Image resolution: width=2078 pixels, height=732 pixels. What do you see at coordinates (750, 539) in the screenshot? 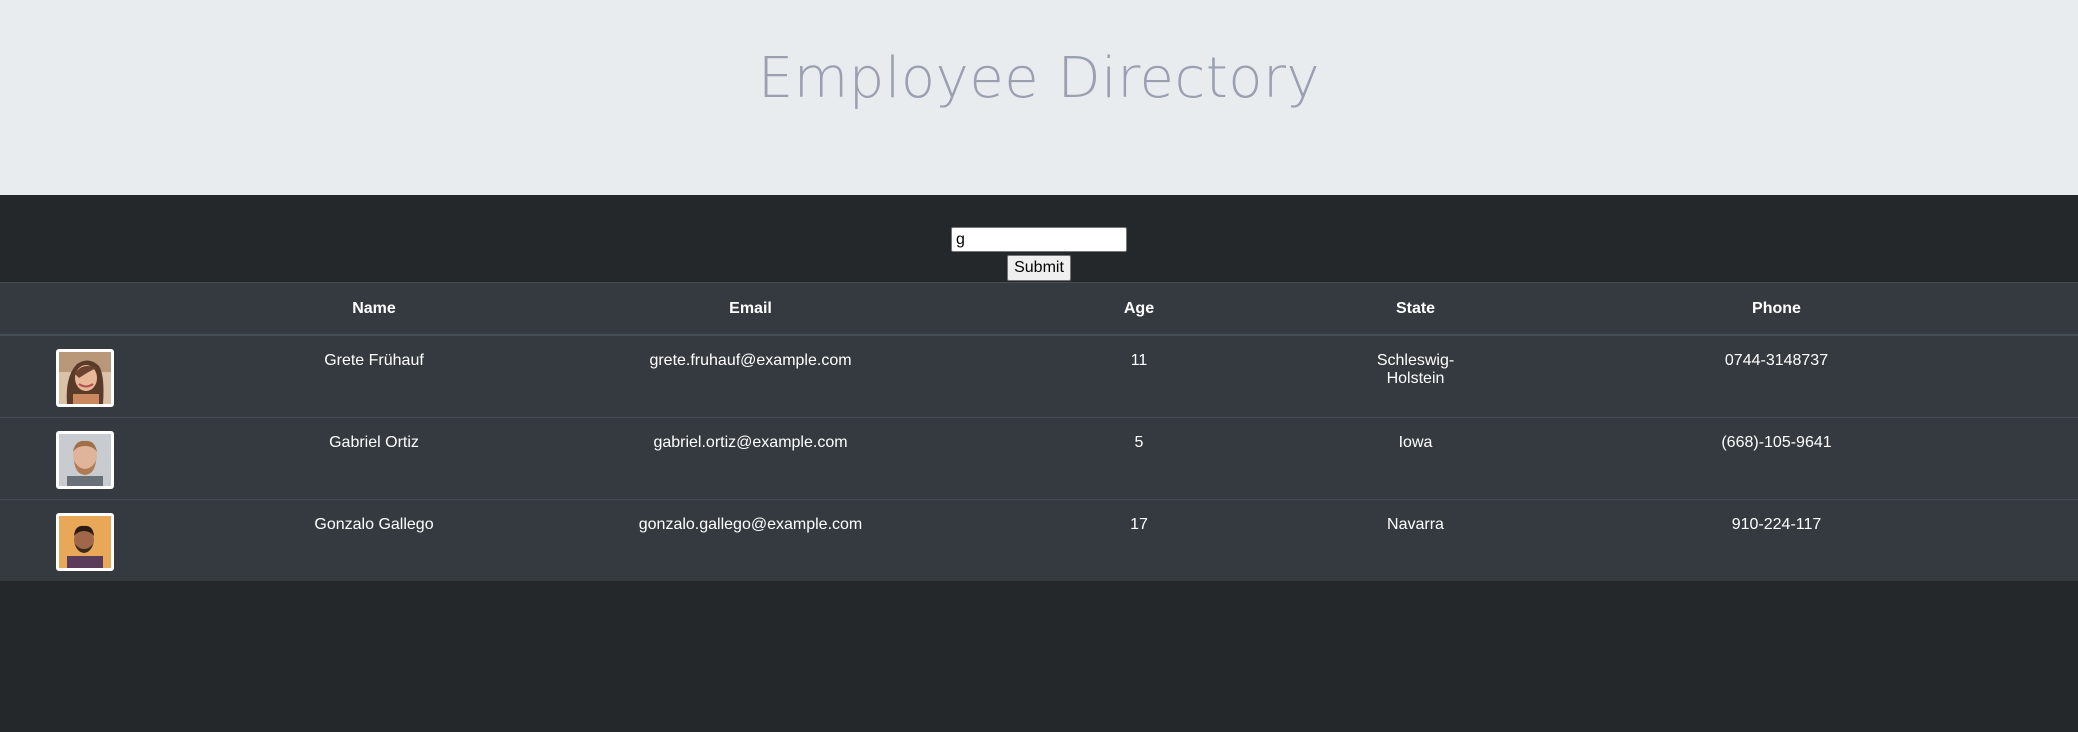
I see `employee-email: gonzalo.gallego@example.com` at bounding box center [750, 539].